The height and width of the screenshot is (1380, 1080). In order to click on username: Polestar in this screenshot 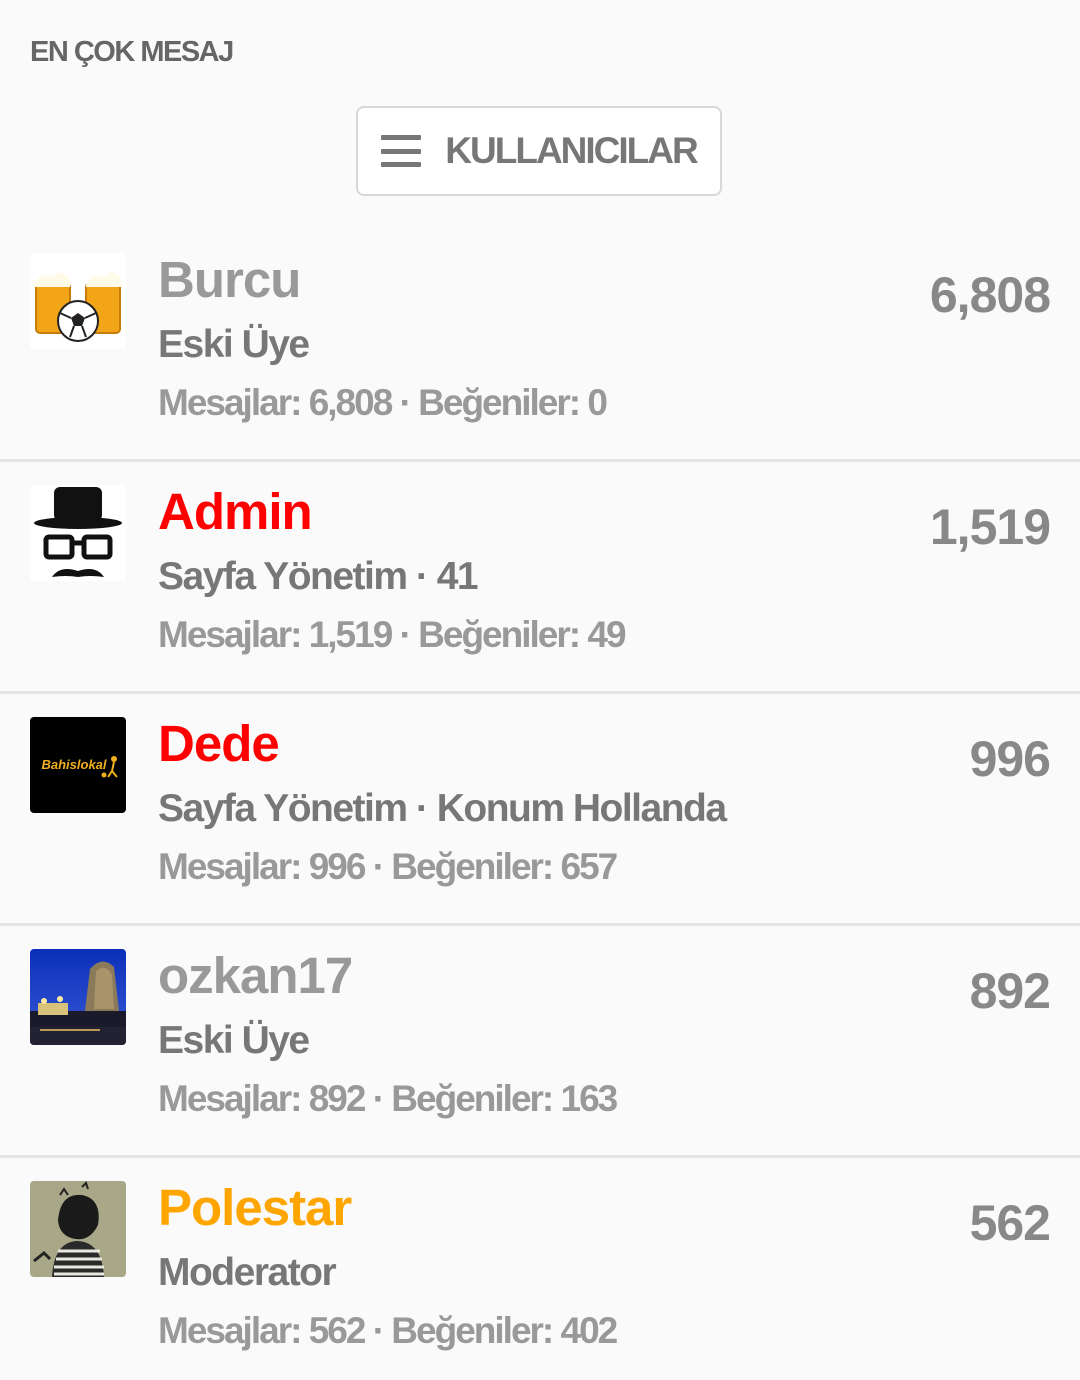, I will do `click(255, 1207)`.